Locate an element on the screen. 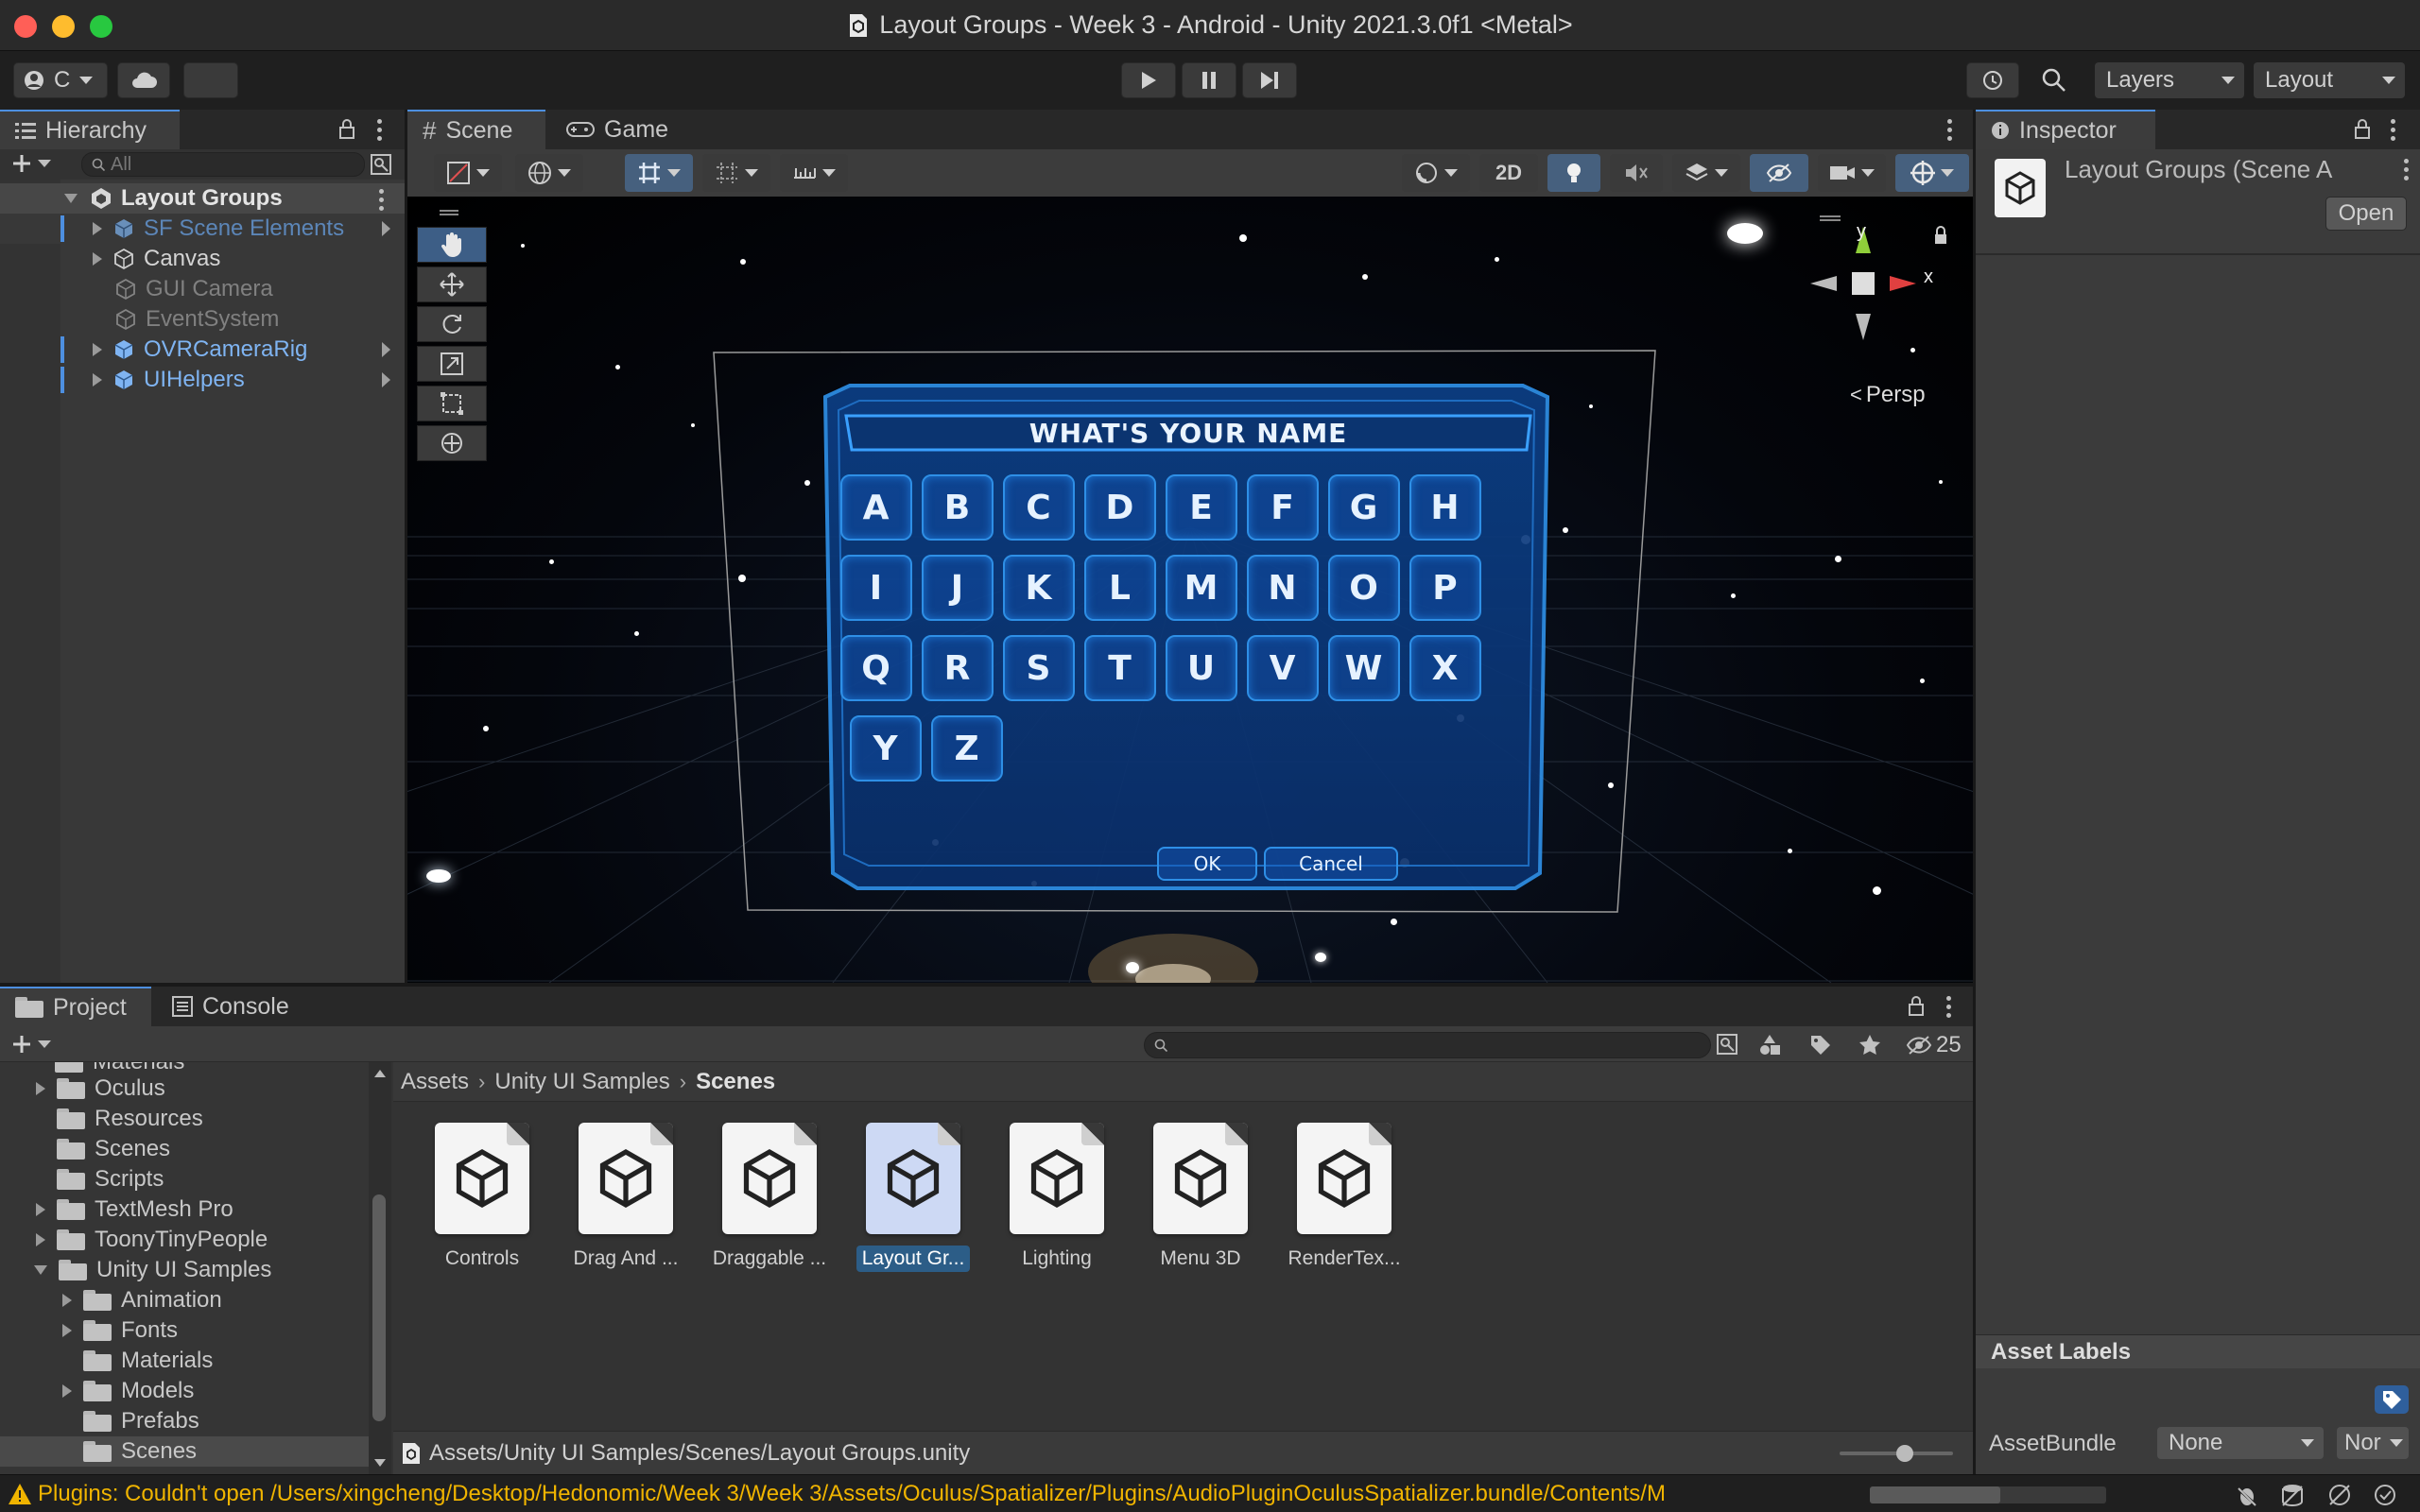 The width and height of the screenshot is (2420, 1512). transform-tool-button is located at coordinates (452, 443).